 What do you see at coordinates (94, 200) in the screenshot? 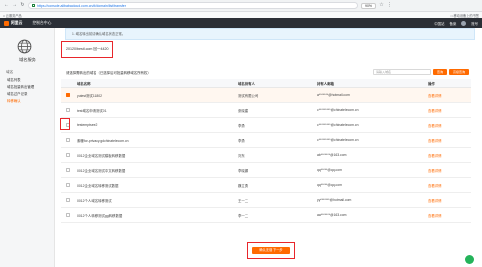
I see `domain-name: 0012个人域名转移测试` at bounding box center [94, 200].